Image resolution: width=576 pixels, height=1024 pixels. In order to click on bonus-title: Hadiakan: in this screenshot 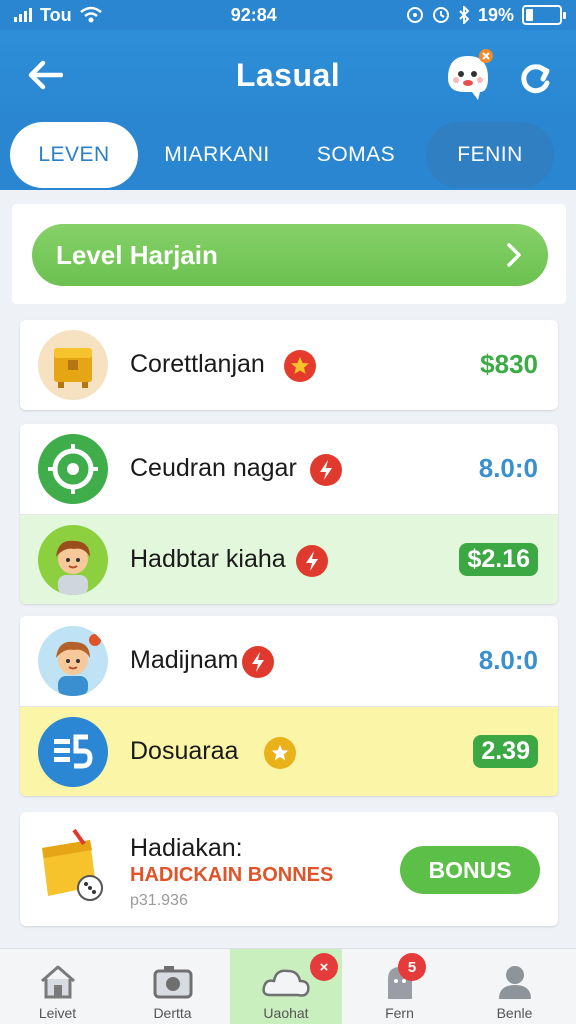, I will do `click(186, 848)`.